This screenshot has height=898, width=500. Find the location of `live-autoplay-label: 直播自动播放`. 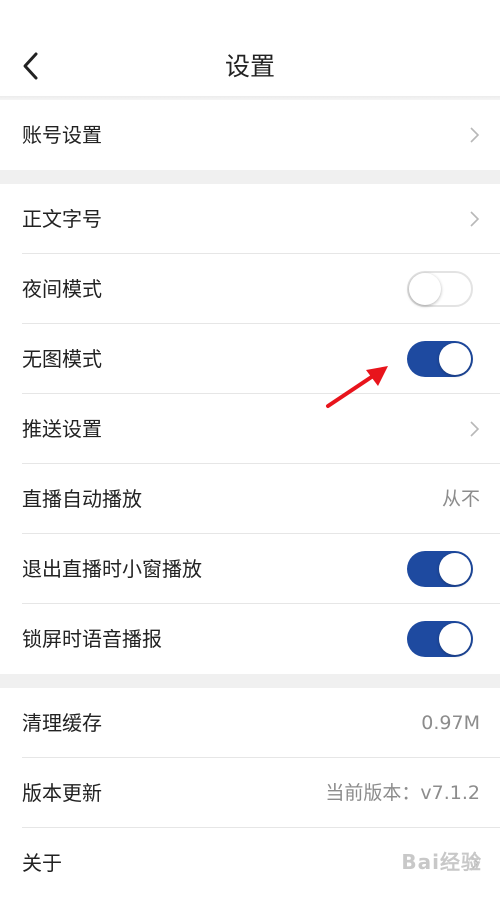

live-autoplay-label: 直播自动播放 is located at coordinates (82, 499).